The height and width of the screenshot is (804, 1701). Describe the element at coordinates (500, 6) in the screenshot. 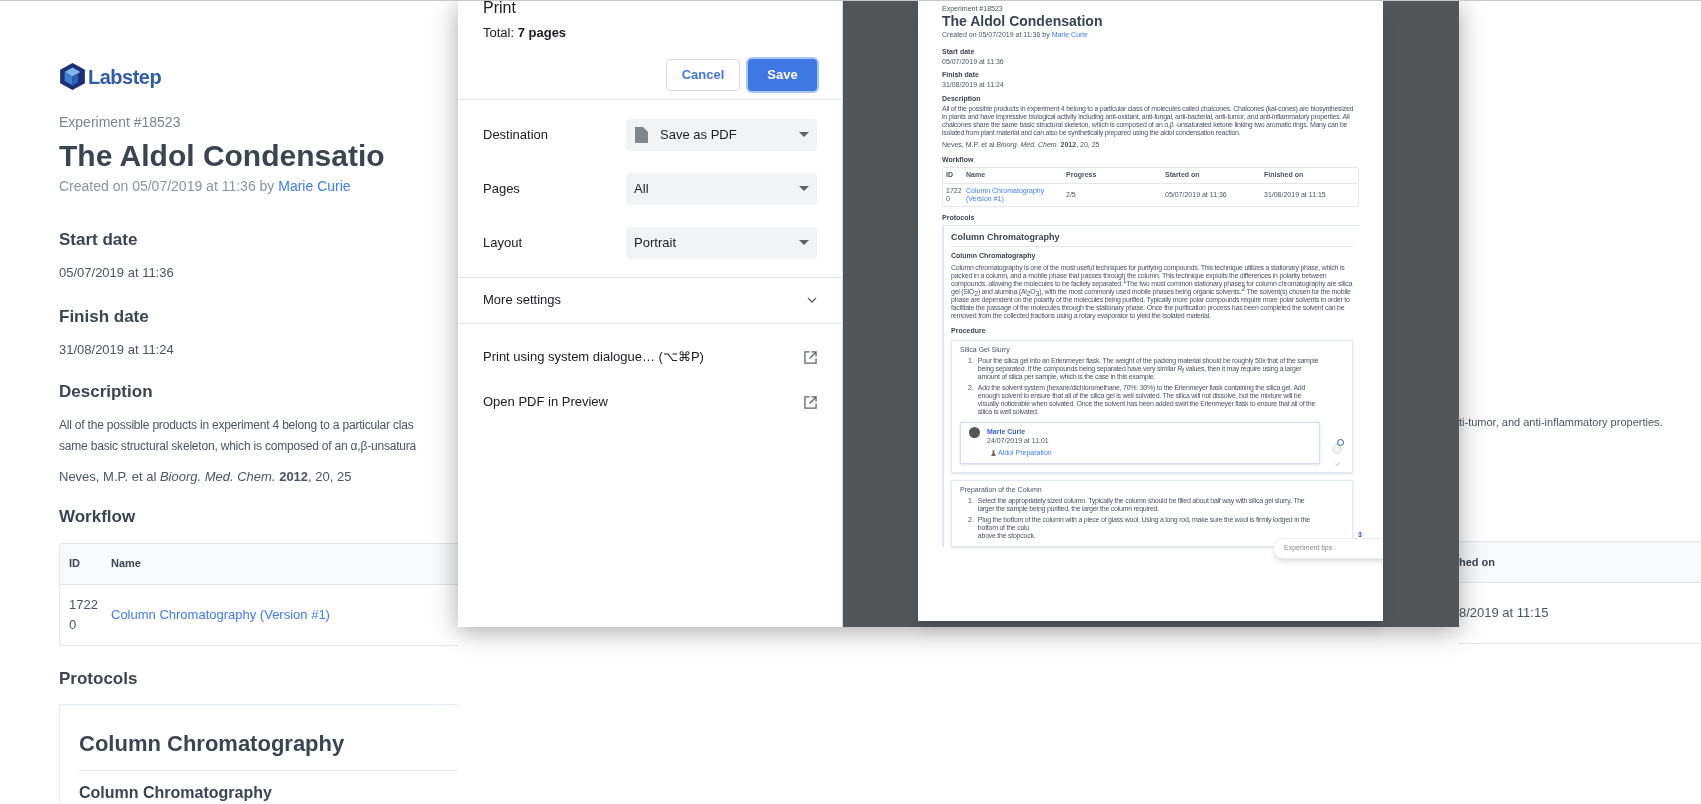

I see `dialog-title: Print` at that location.